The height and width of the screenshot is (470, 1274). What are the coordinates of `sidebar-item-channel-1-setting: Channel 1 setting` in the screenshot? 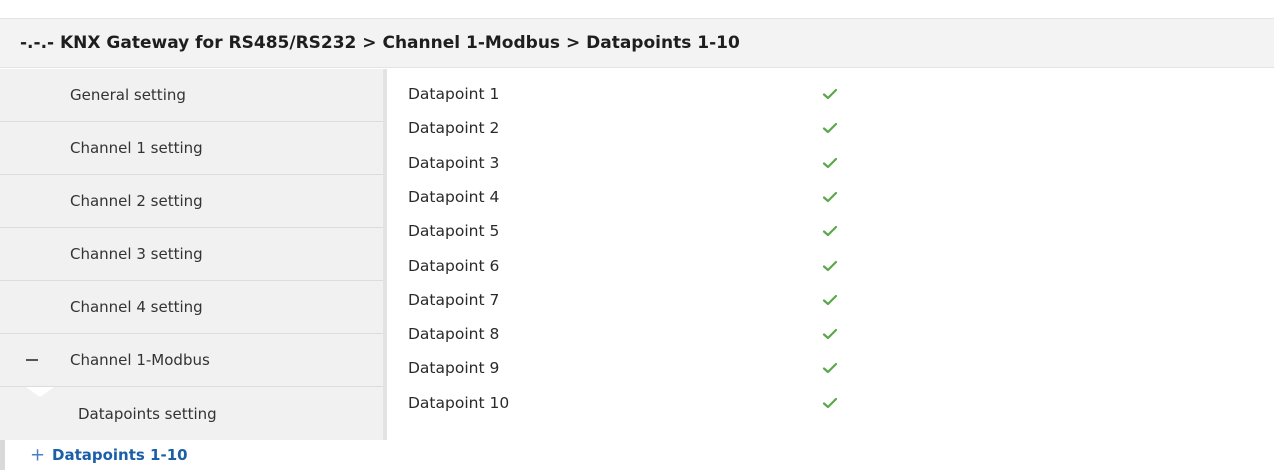 It's located at (191, 148).